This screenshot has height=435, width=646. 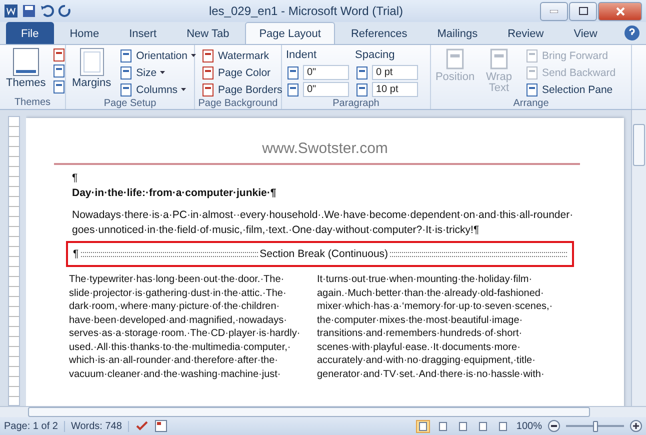 What do you see at coordinates (632, 33) in the screenshot?
I see `help-icon` at bounding box center [632, 33].